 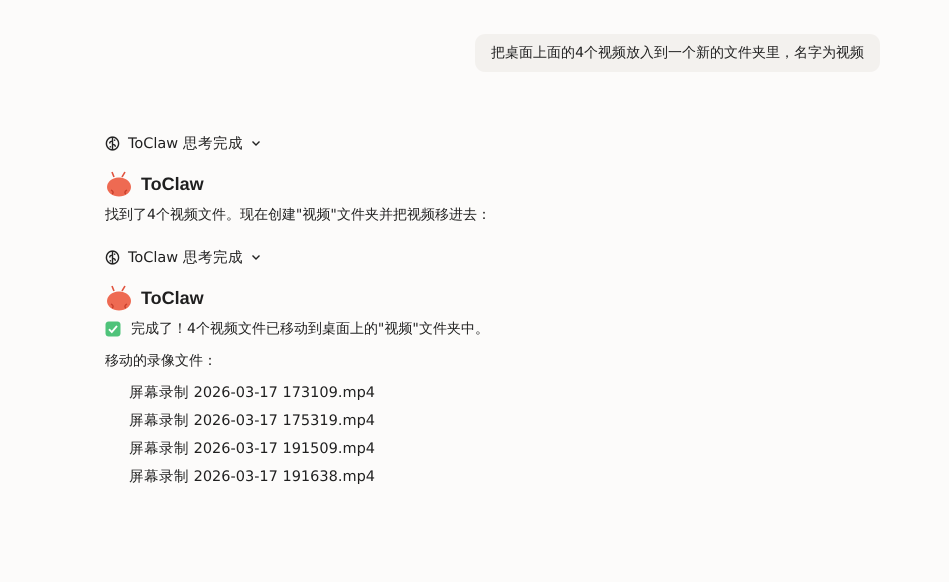 I want to click on file-name: 屏幕录制 2026-03-17 191638.mp4, so click(x=252, y=477).